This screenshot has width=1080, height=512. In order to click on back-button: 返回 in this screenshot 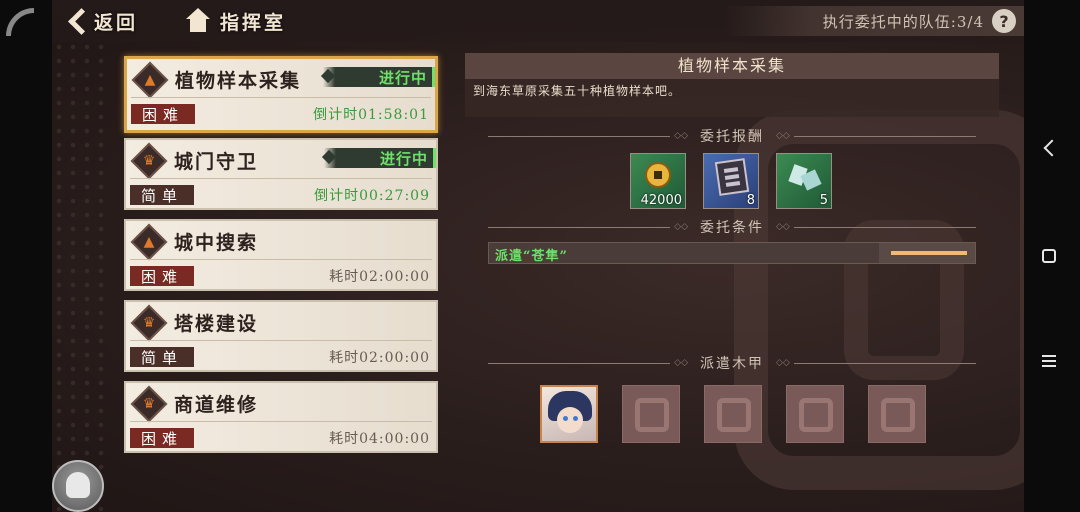, I will do `click(102, 21)`.